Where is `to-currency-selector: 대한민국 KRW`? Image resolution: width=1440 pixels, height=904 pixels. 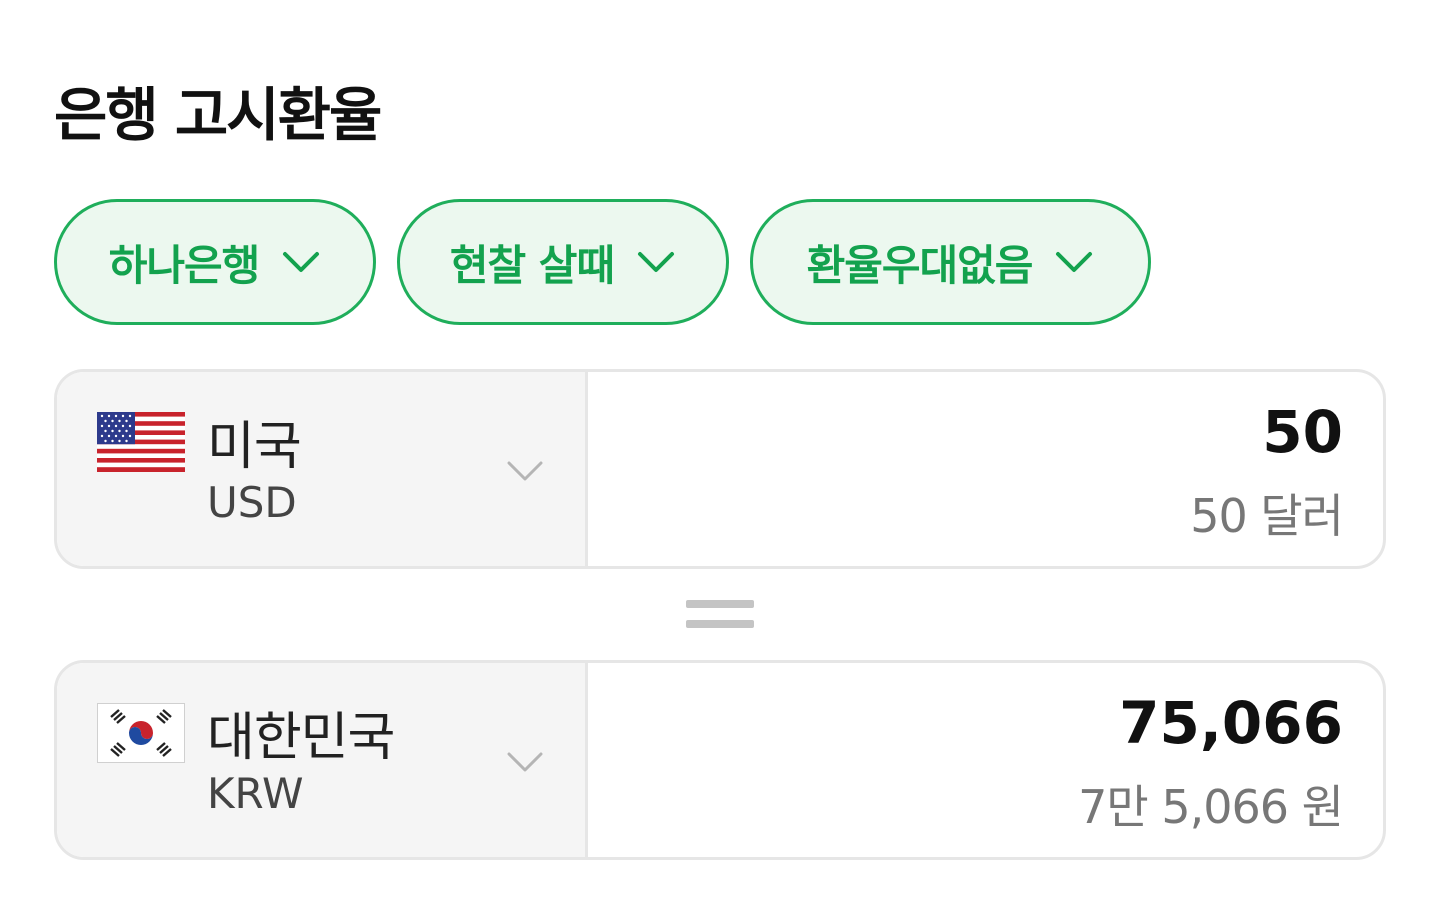 to-currency-selector: 대한민국 KRW is located at coordinates (322, 760).